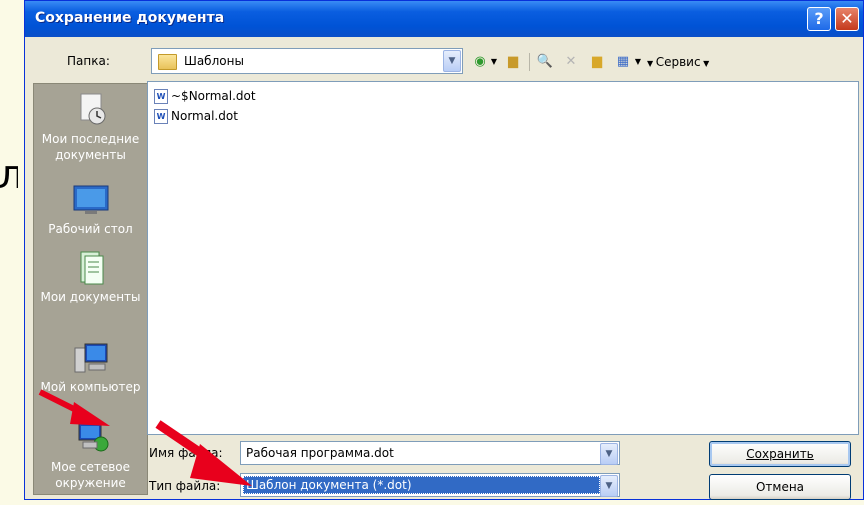 This screenshot has width=864, height=505. Describe the element at coordinates (91, 268) in the screenshot. I see `my-documents-icon` at that location.